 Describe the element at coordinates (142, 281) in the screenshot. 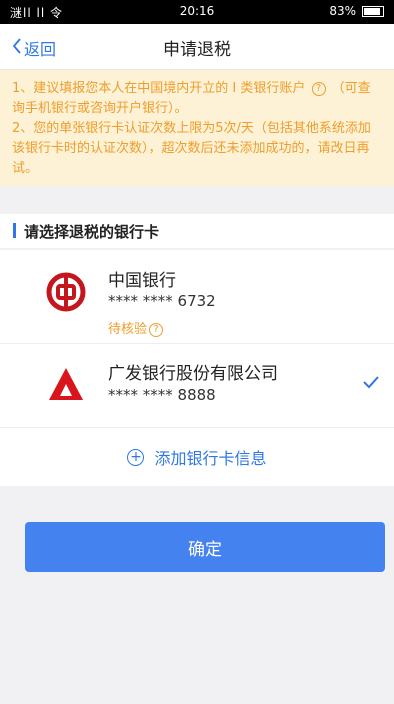

I see `bank-name: 中国银行` at that location.